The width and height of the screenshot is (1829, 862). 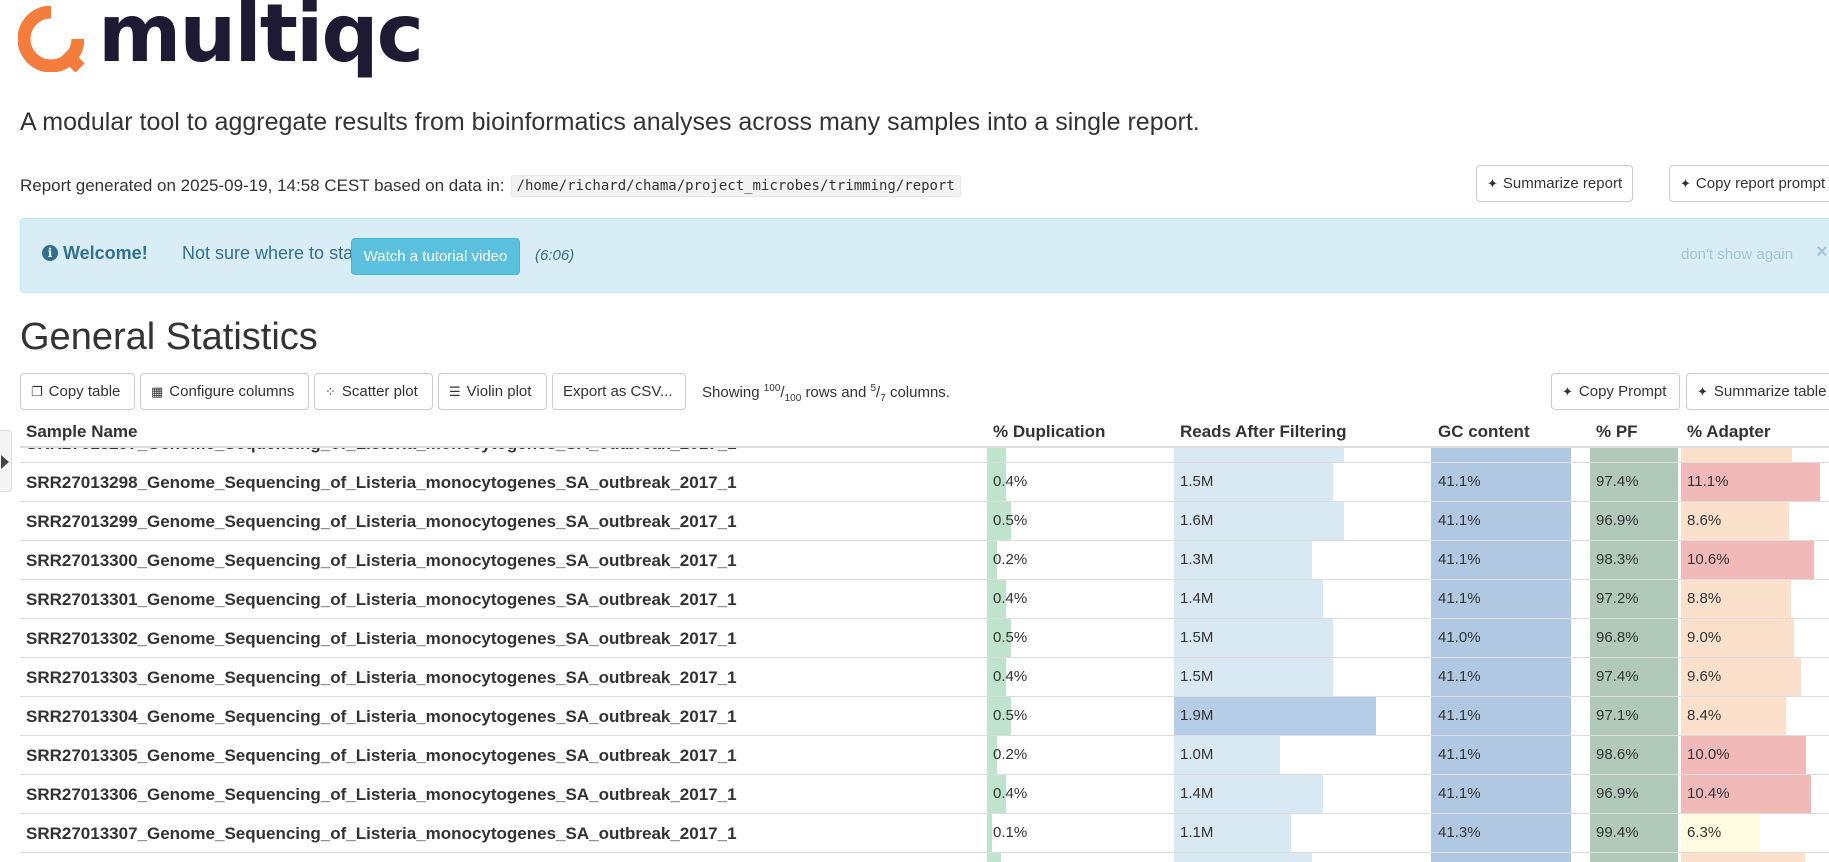 I want to click on multiqc-logo-icon, so click(x=51, y=39).